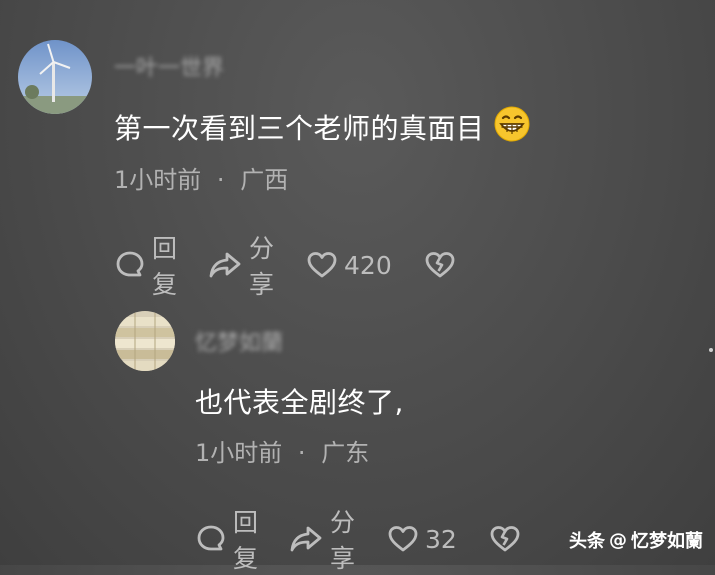 The image size is (715, 575). Describe the element at coordinates (239, 341) in the screenshot. I see `username: 忆梦如蘭` at that location.